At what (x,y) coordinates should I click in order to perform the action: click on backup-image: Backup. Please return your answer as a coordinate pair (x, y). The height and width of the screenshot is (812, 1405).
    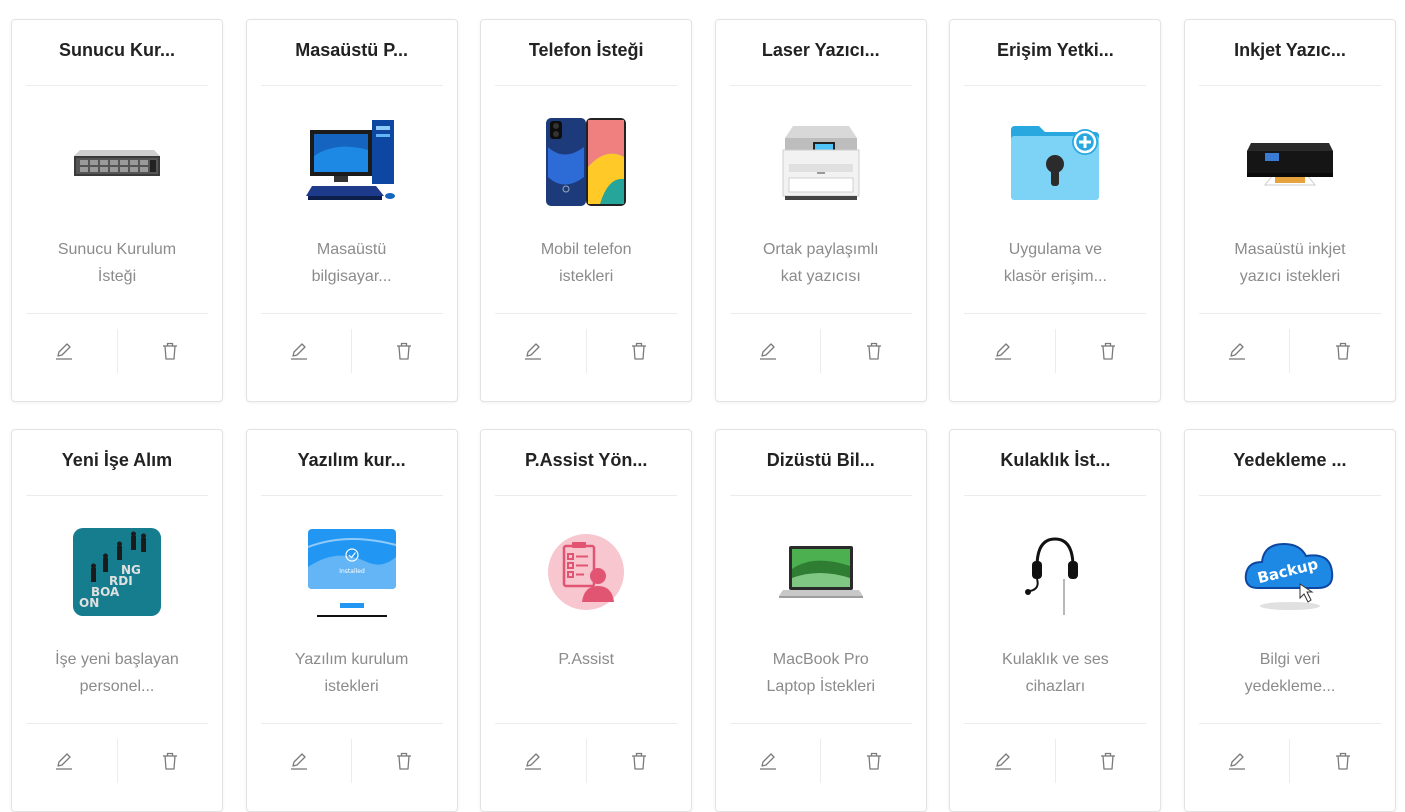
    Looking at the image, I should click on (1290, 572).